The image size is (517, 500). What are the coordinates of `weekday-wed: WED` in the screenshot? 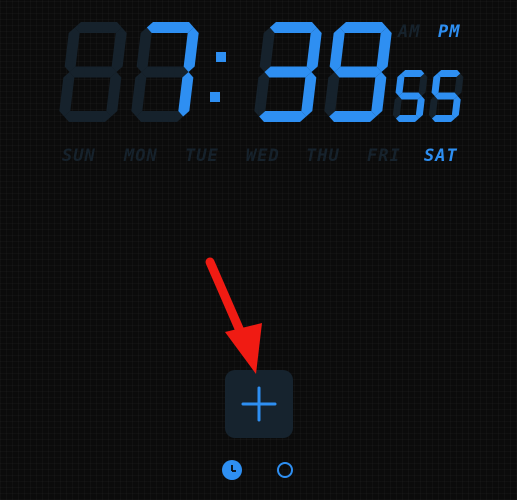 It's located at (263, 156).